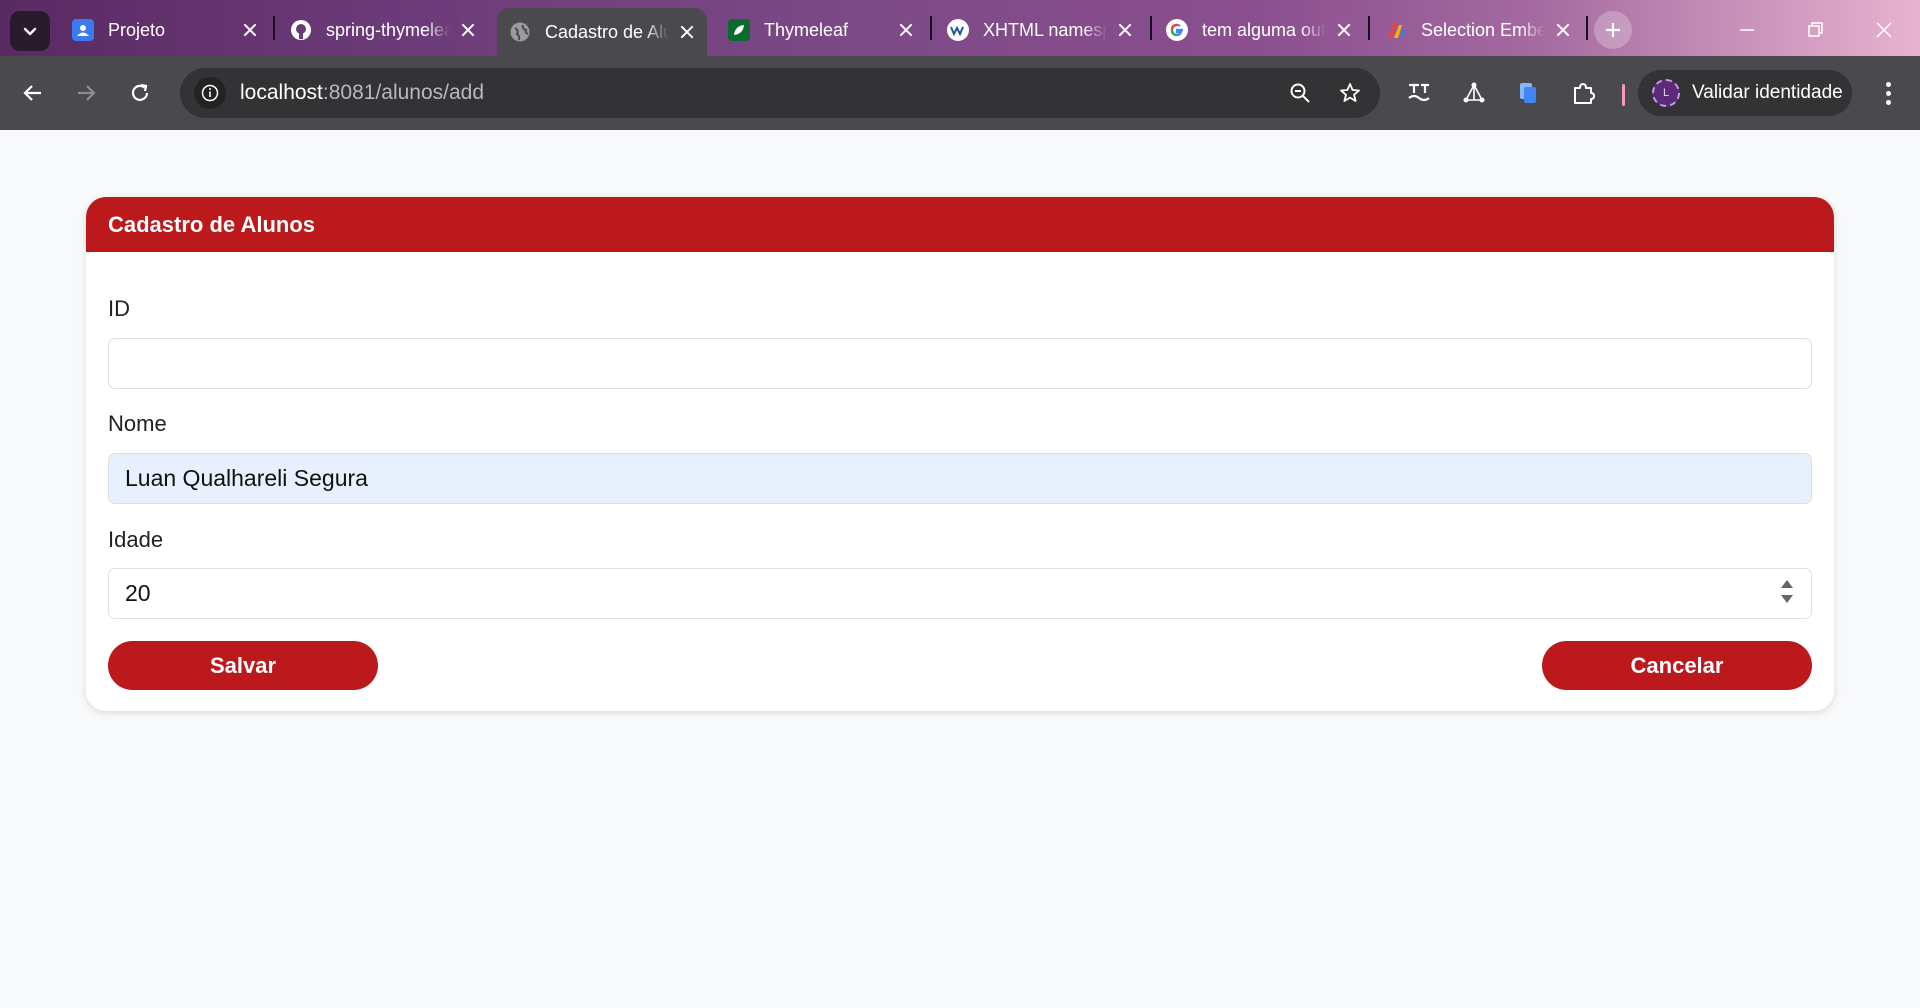  I want to click on chevron-down-icon, so click(30, 31).